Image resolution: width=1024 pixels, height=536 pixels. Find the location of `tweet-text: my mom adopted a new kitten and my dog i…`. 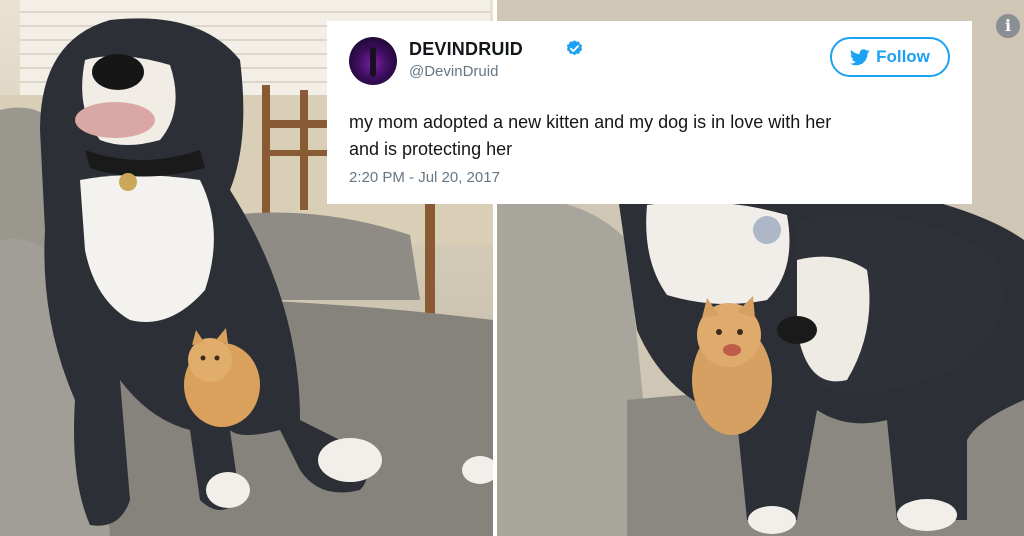

tweet-text: my mom adopted a new kitten and my dog i… is located at coordinates (644, 136).